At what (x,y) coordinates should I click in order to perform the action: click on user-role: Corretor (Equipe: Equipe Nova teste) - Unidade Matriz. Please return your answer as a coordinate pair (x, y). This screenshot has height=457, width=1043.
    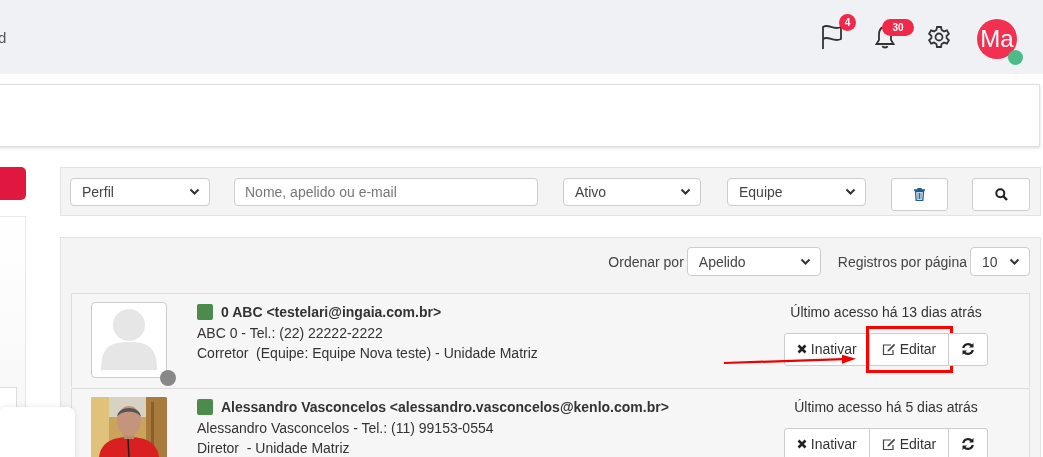
    Looking at the image, I should click on (367, 353).